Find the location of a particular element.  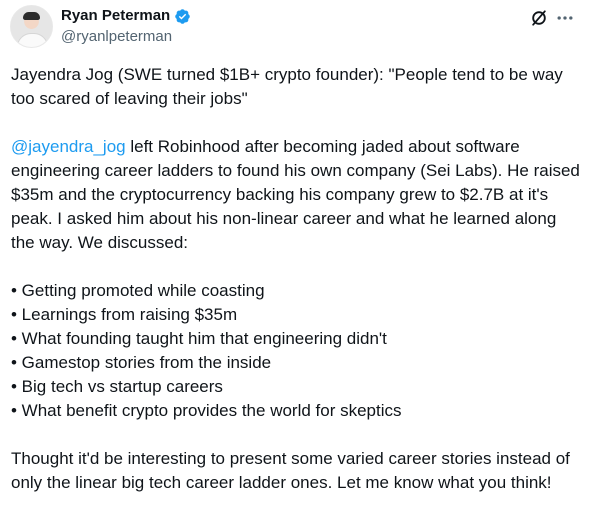

mention-link: @jayendra_jog is located at coordinates (68, 146).